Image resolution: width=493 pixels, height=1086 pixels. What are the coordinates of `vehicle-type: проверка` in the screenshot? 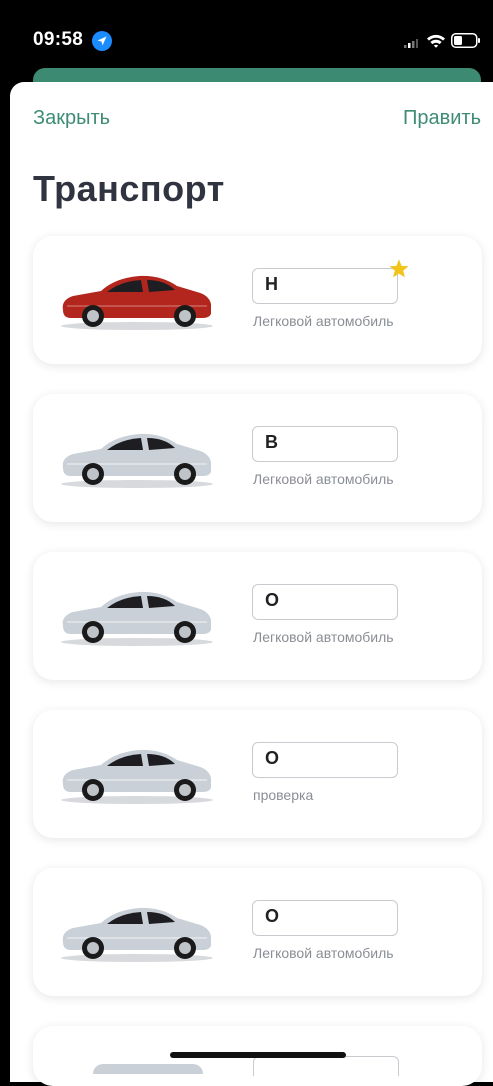 It's located at (283, 795).